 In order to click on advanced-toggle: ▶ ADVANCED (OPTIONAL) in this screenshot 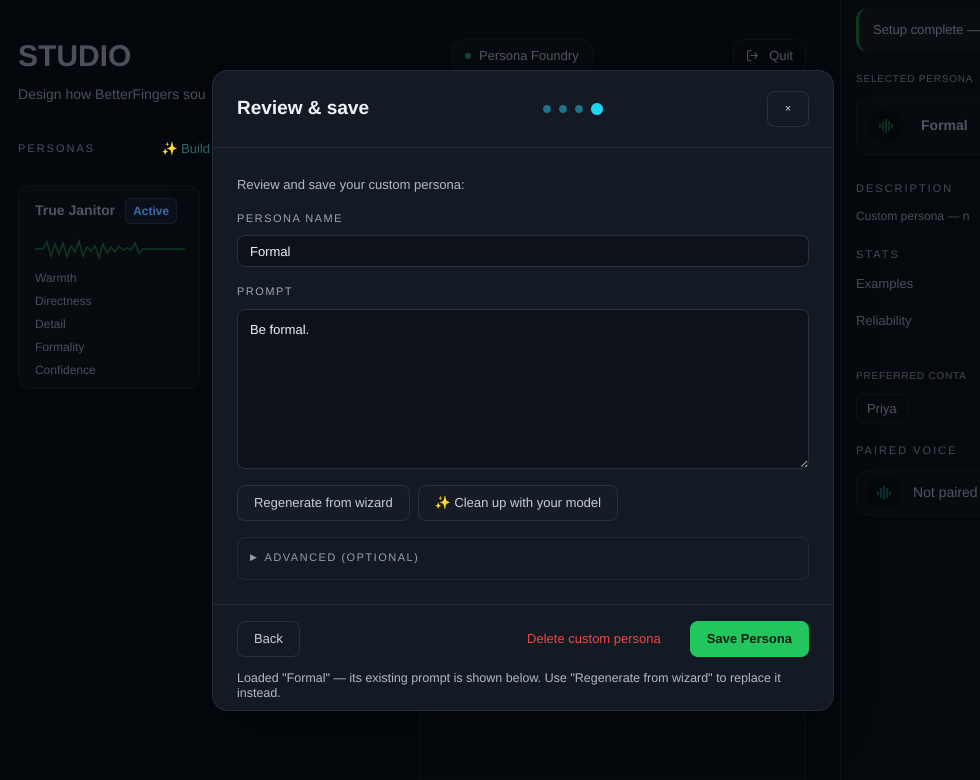, I will do `click(523, 558)`.